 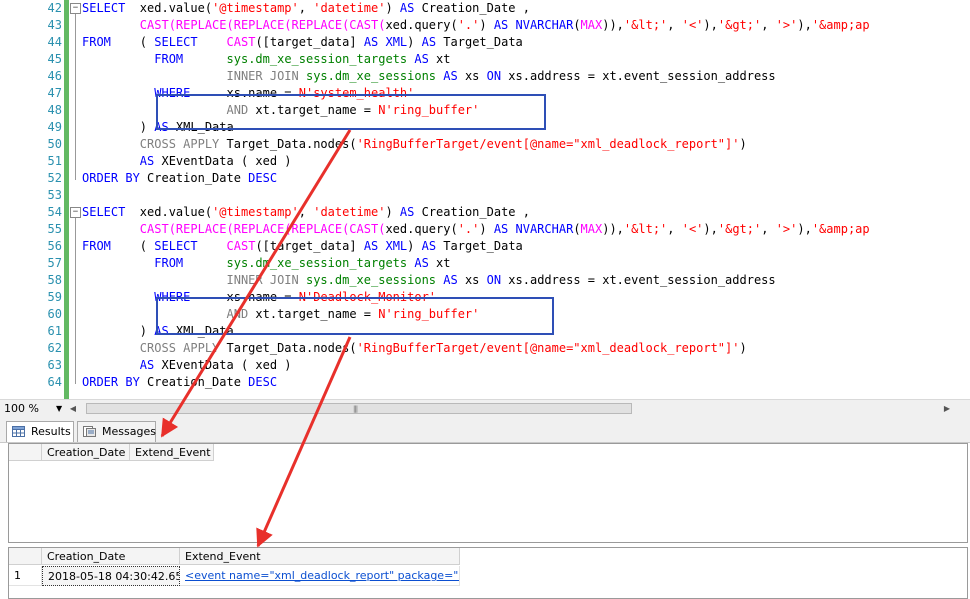 What do you see at coordinates (54, 42) in the screenshot?
I see `line-number: 44` at bounding box center [54, 42].